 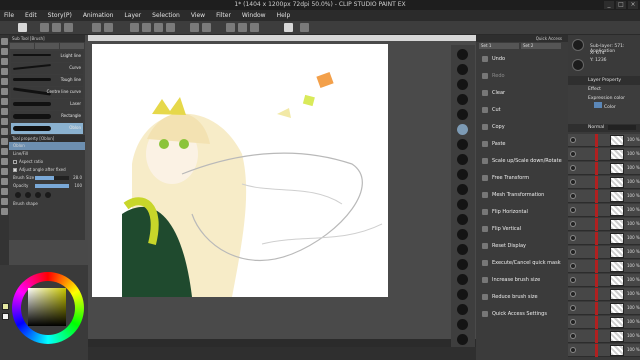 I want to click on qa-reset-display: Reset Display, so click(x=522, y=245).